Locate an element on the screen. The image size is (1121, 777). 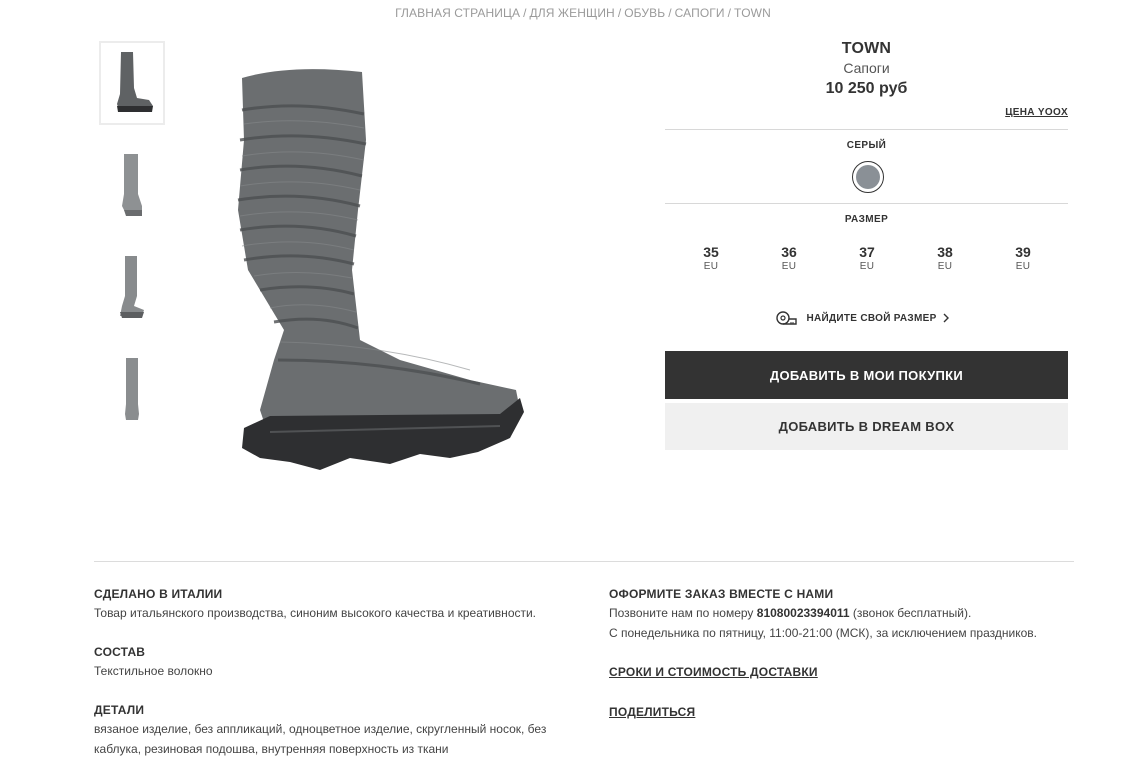
size-option-38: 38 EU is located at coordinates (945, 258).